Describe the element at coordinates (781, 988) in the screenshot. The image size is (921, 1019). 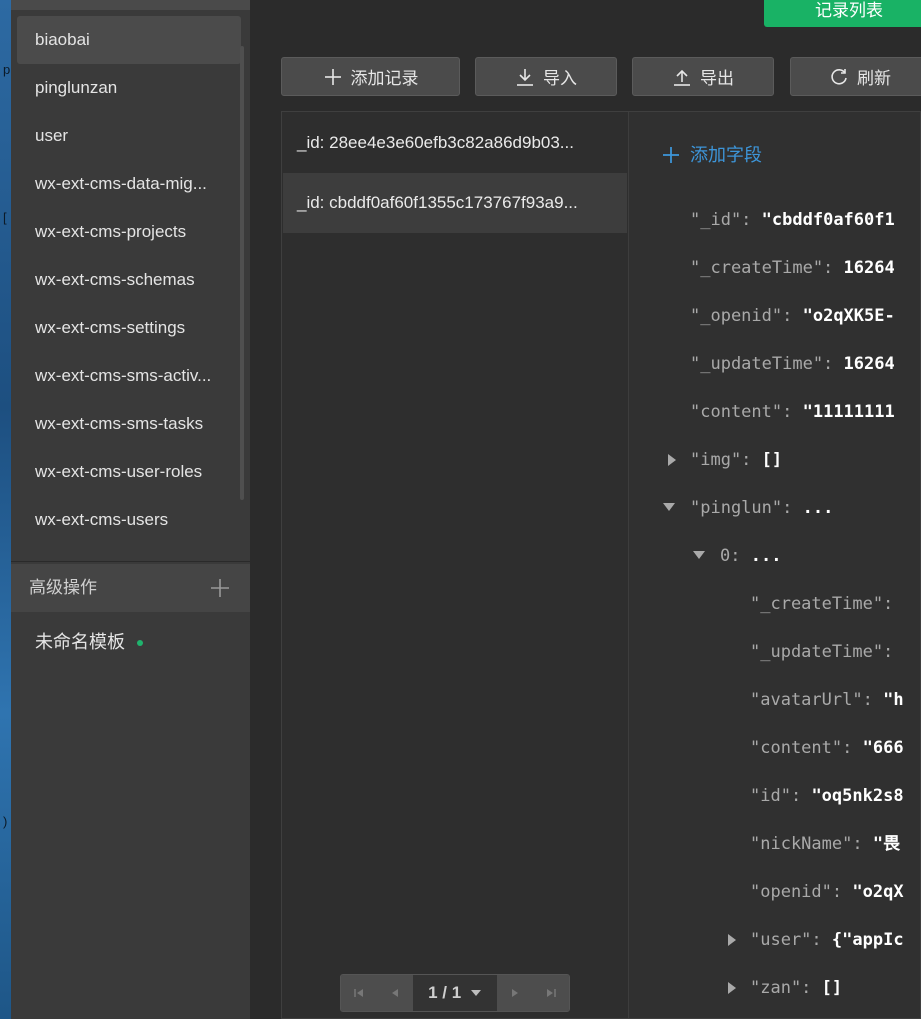
I see `field-key: "zan":` at that location.